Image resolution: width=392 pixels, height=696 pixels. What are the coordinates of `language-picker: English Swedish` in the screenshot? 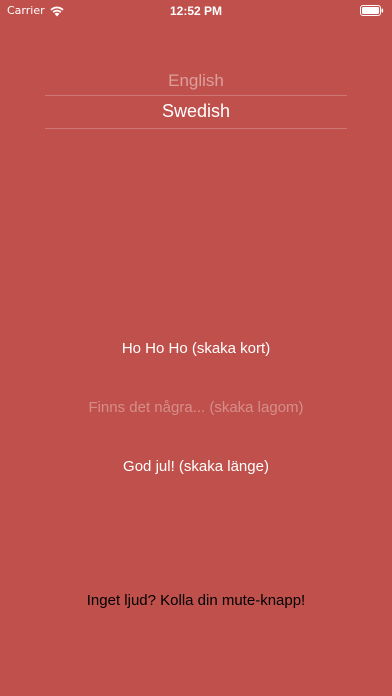 It's located at (196, 98).